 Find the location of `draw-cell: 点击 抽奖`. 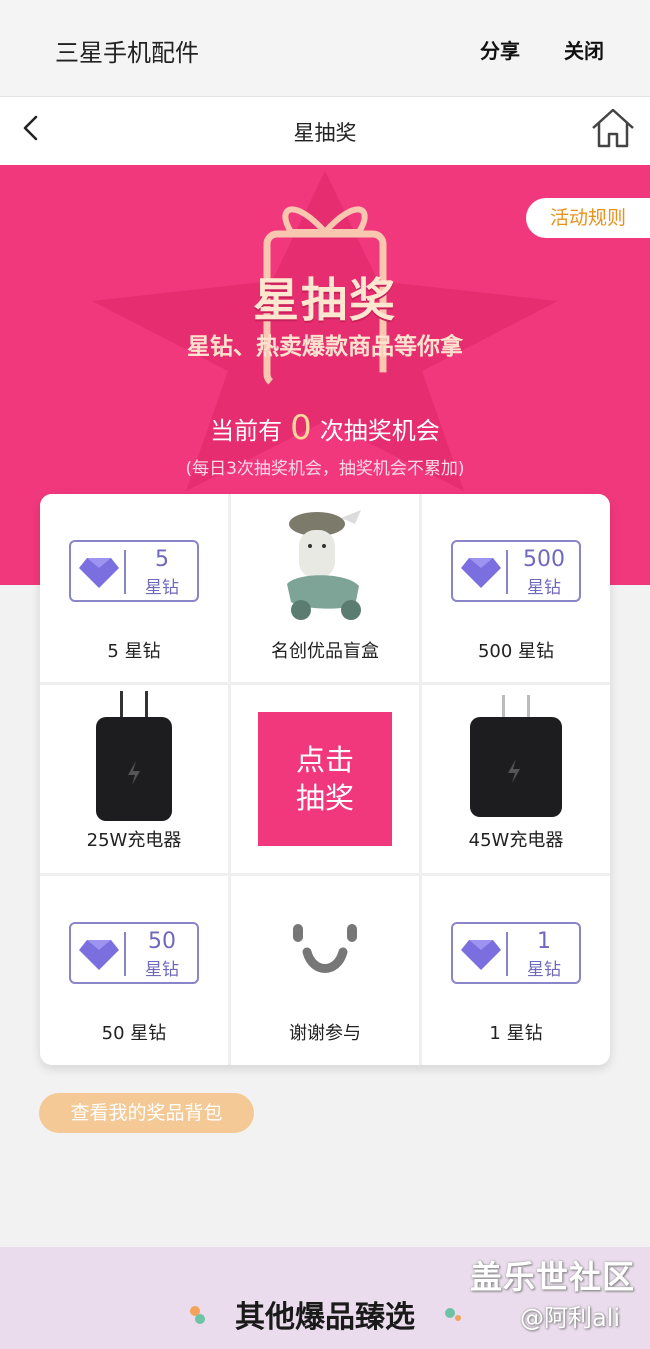

draw-cell: 点击 抽奖 is located at coordinates (325, 779).